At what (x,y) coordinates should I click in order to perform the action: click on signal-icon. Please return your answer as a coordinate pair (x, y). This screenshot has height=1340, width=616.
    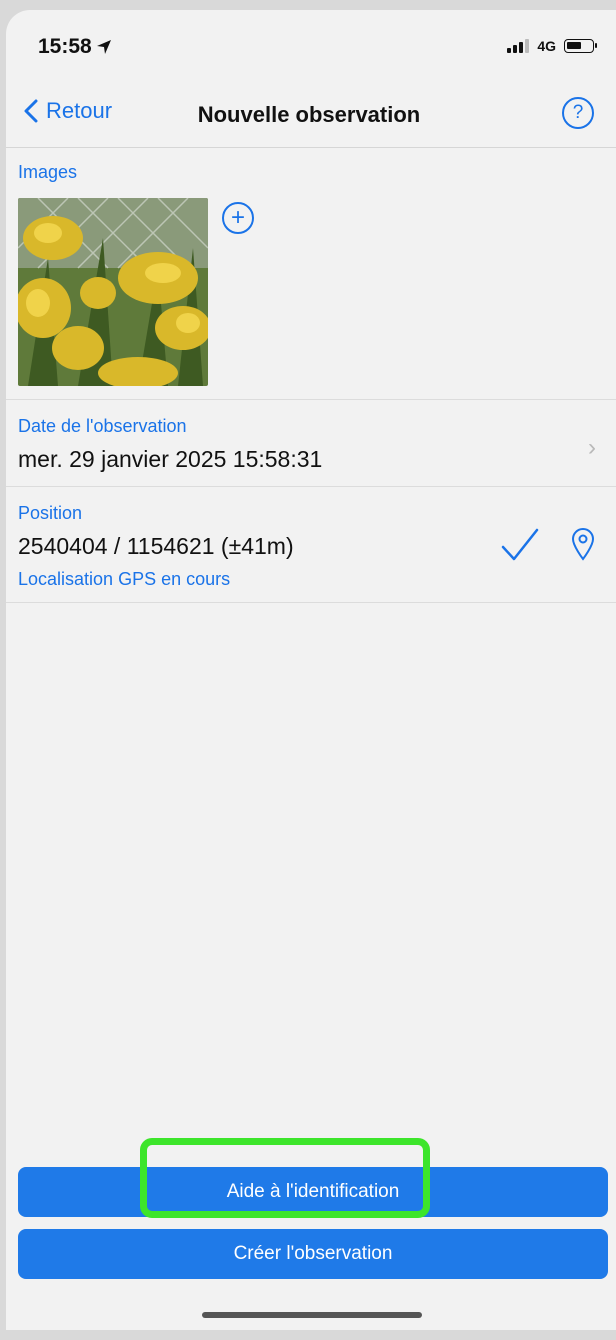
    Looking at the image, I should click on (518, 46).